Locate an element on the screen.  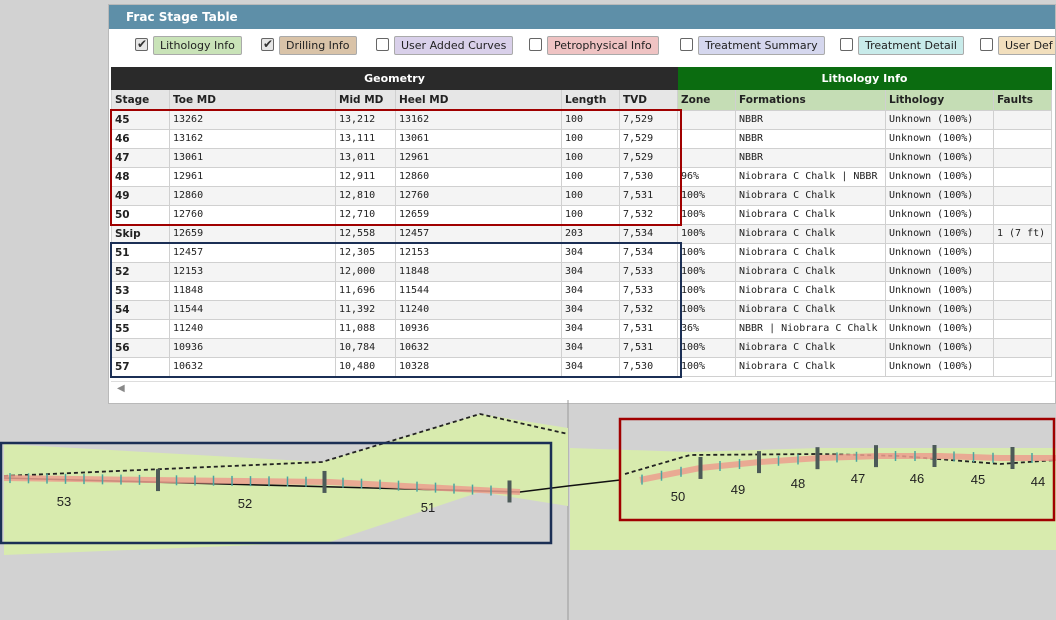
table-cell: 12,558 is located at coordinates (365, 234).